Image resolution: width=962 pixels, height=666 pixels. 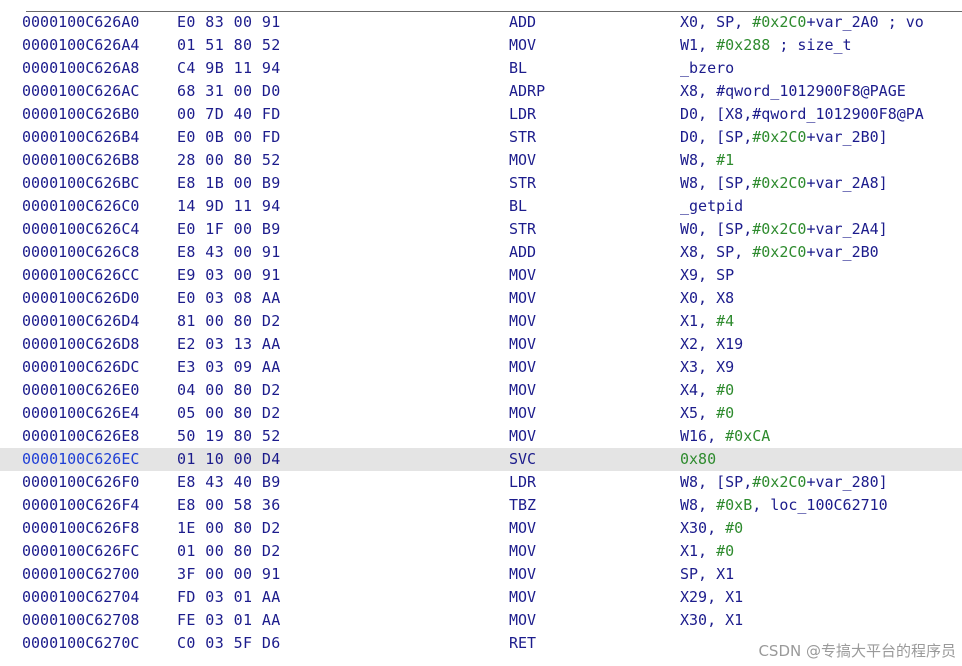 What do you see at coordinates (821, 183) in the screenshot?
I see `operands: W8, [SP,#0x2C0+var_2A8]` at bounding box center [821, 183].